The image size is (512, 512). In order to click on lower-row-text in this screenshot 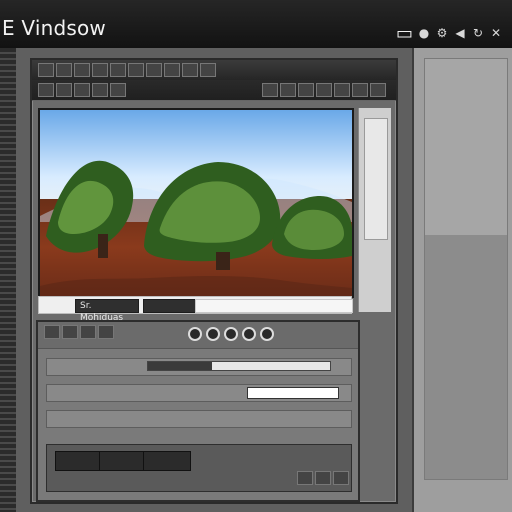, I will do `click(199, 419)`.